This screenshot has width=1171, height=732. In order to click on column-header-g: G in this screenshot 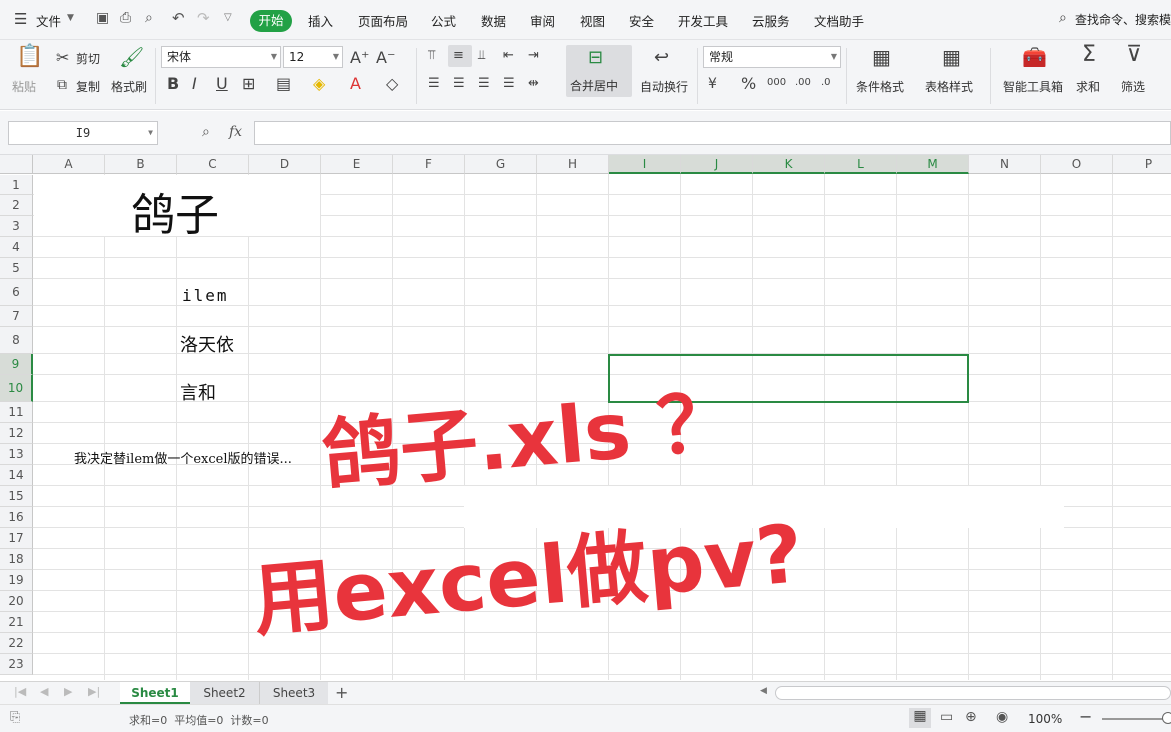, I will do `click(501, 164)`.